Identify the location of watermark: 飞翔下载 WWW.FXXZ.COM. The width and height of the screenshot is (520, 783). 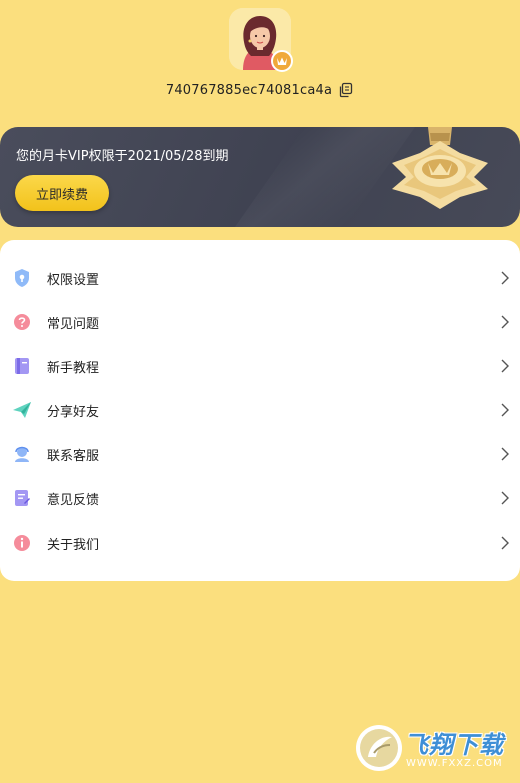
(433, 748).